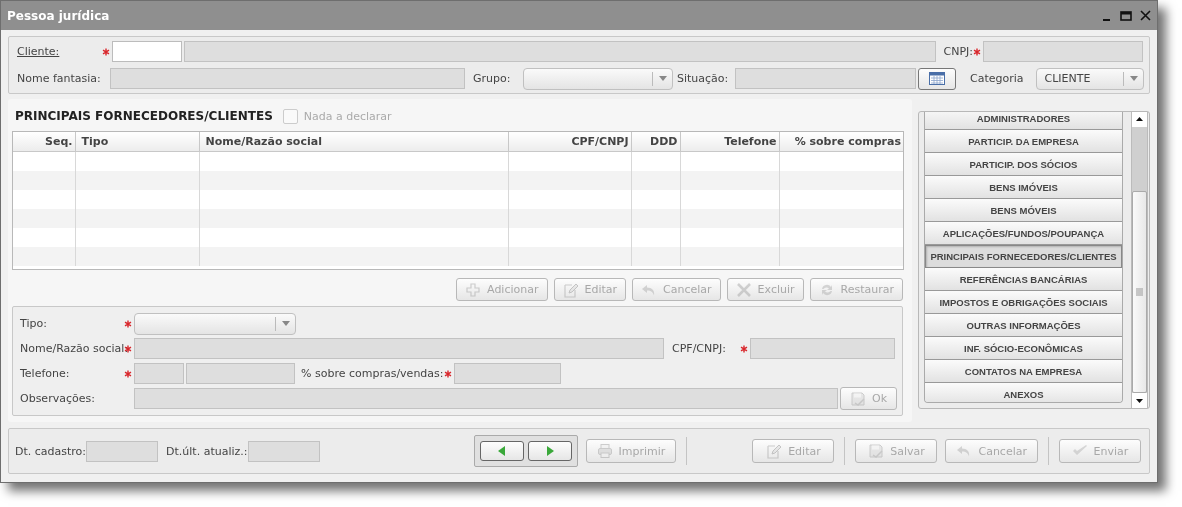 This screenshot has height=507, width=1182. I want to click on section-list-item: CONTATOS NA EMPRESA, so click(1023, 371).